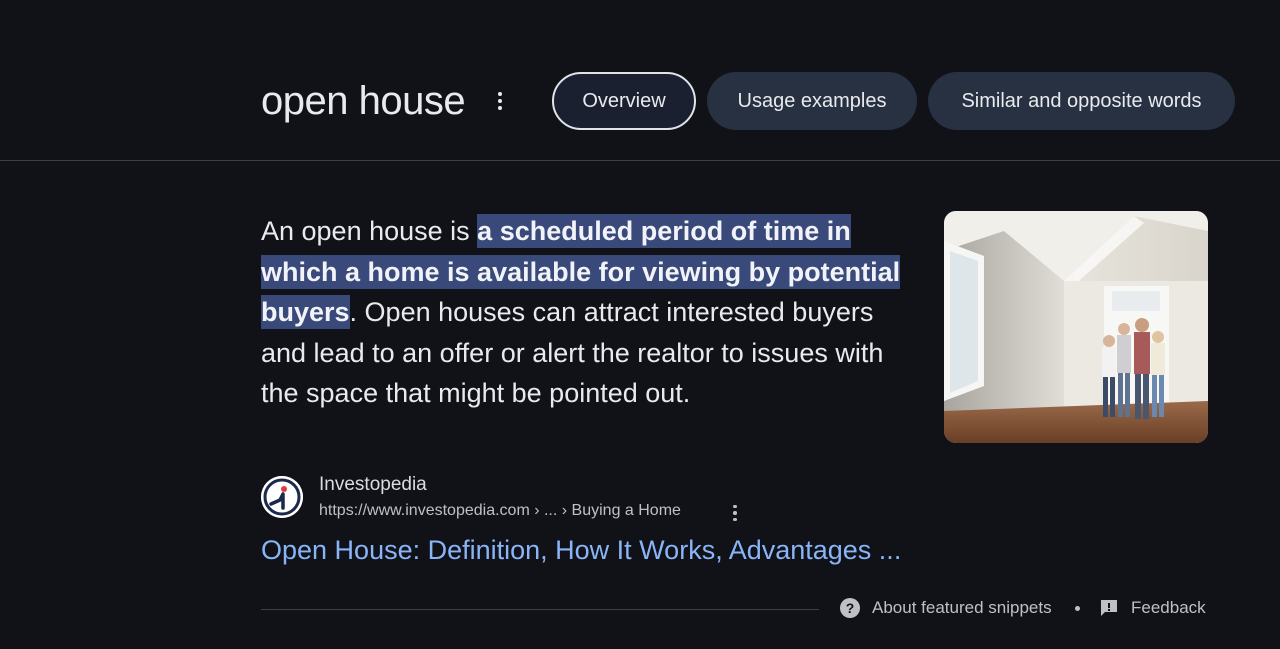  Describe the element at coordinates (540, 609) in the screenshot. I see `divider` at that location.